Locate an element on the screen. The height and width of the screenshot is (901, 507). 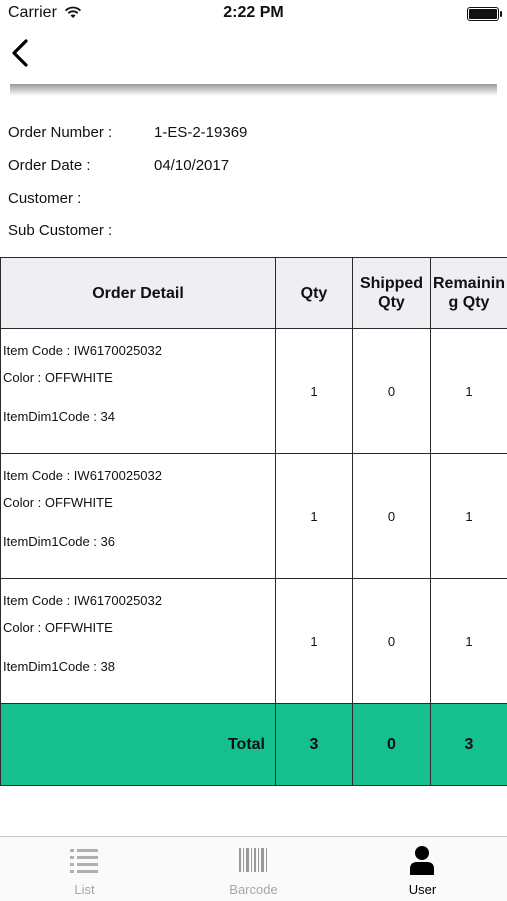
header-shipped-qty: Shipped Qty is located at coordinates (392, 293).